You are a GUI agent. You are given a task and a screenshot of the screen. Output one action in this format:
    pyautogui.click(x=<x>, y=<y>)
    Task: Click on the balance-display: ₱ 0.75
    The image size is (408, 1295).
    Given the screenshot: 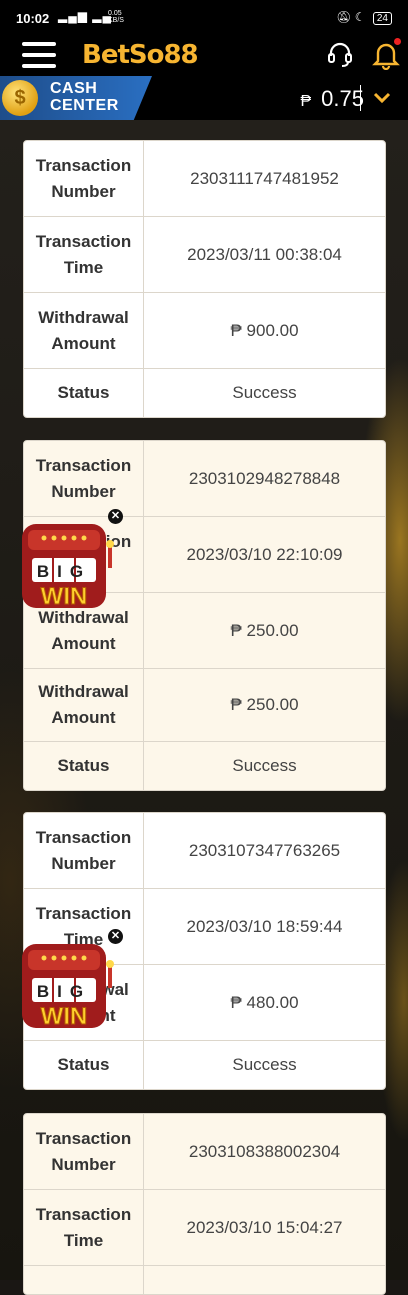 What is the action you would take?
    pyautogui.click(x=333, y=99)
    